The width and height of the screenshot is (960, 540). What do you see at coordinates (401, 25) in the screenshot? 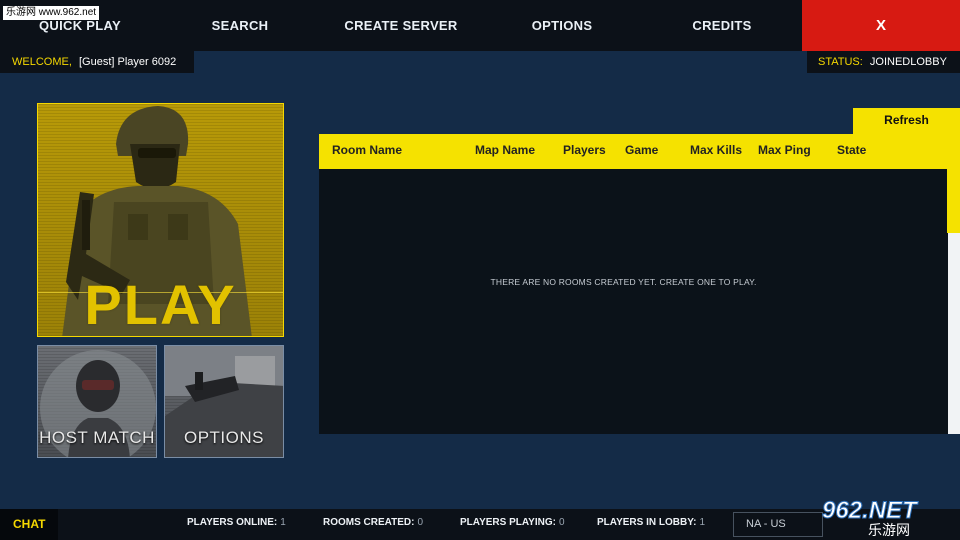
I see `nav-create-server: CREATE SERVER` at bounding box center [401, 25].